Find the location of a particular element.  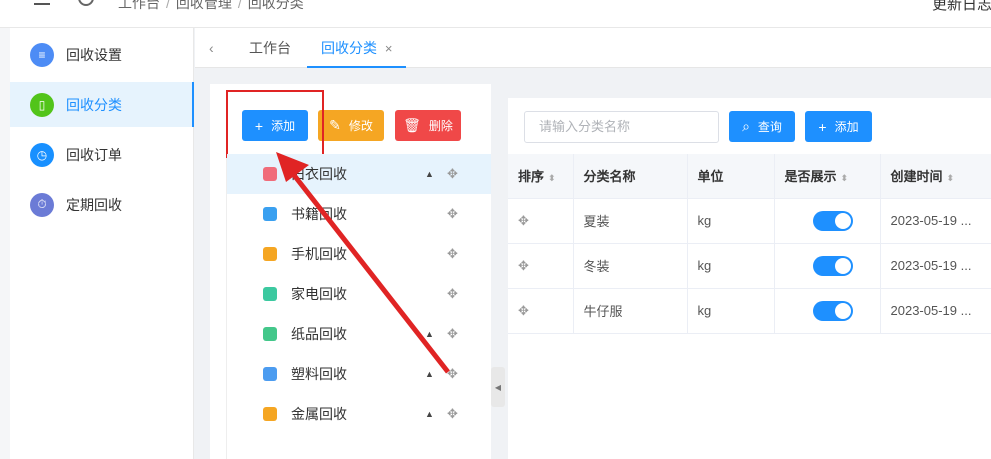

breadcrumb-item: 回收分类 is located at coordinates (275, 5).